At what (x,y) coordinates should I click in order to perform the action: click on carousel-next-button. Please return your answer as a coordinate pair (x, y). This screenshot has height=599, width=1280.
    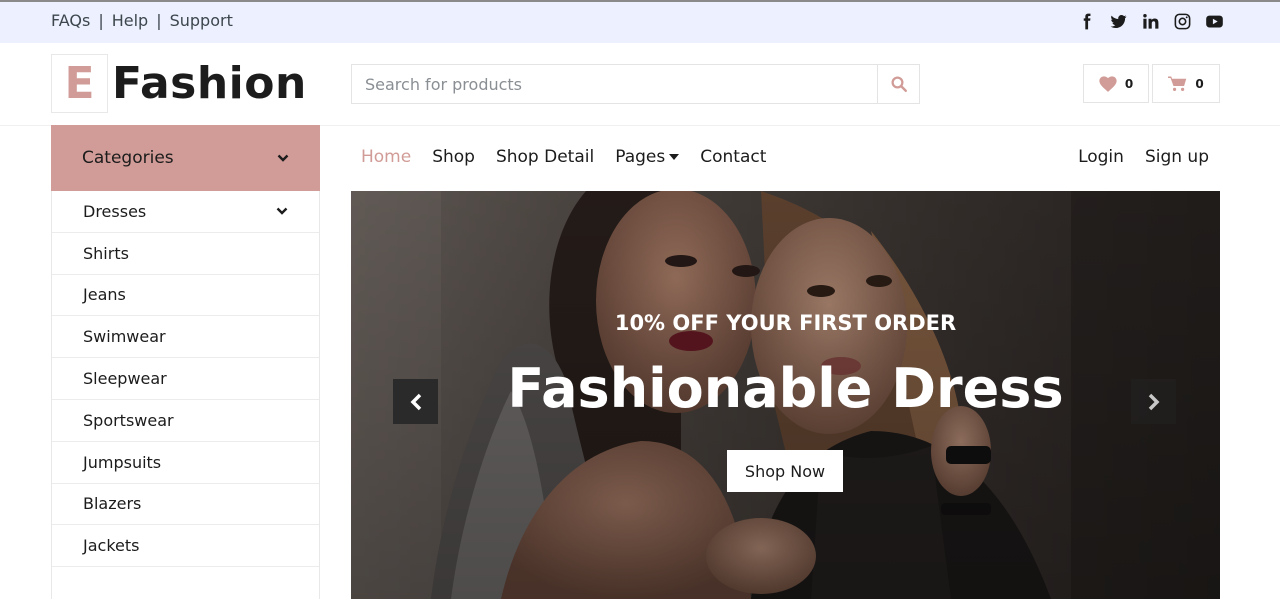
    Looking at the image, I should click on (1153, 401).